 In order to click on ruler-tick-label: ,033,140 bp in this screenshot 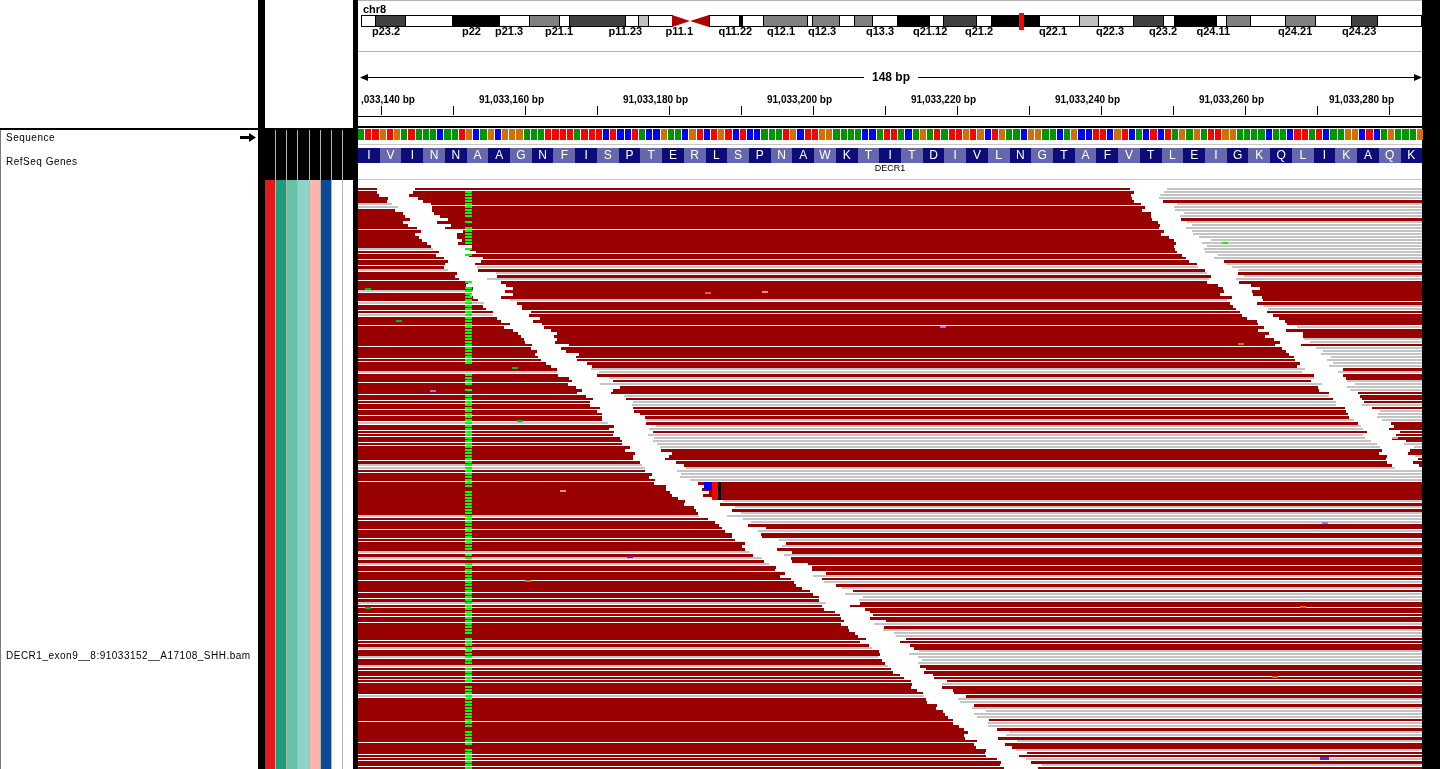, I will do `click(388, 99)`.